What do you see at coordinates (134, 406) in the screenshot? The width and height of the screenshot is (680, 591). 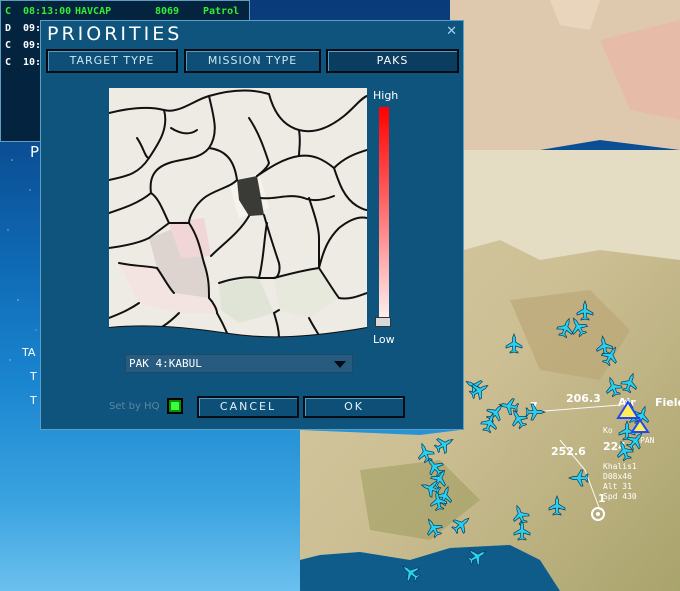 I see `set-by-hq-label: Set by HQ` at bounding box center [134, 406].